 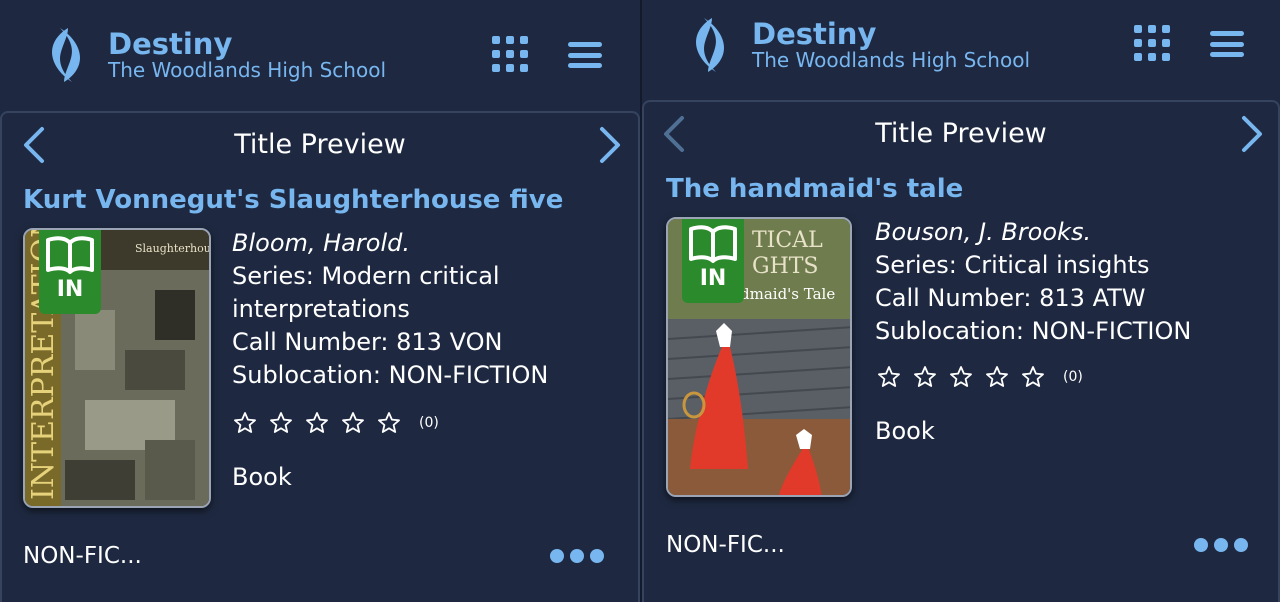 I want to click on series-line-1: Series: Modern critical, so click(x=366, y=276).